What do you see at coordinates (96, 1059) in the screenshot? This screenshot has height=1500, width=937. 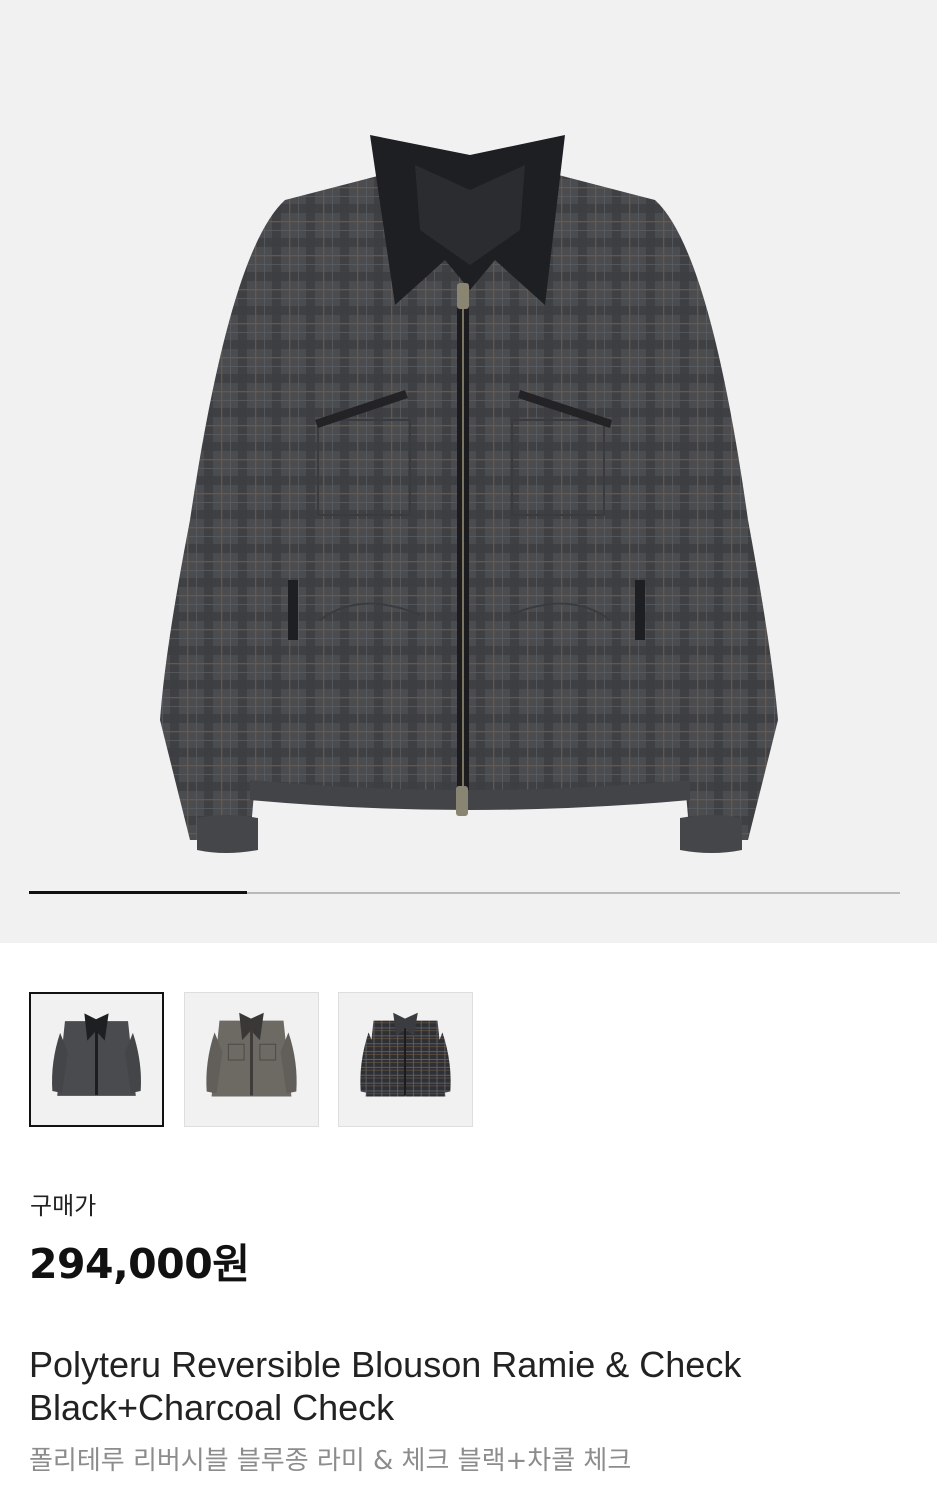 I see `thumbnail-black-charcoal-check` at bounding box center [96, 1059].